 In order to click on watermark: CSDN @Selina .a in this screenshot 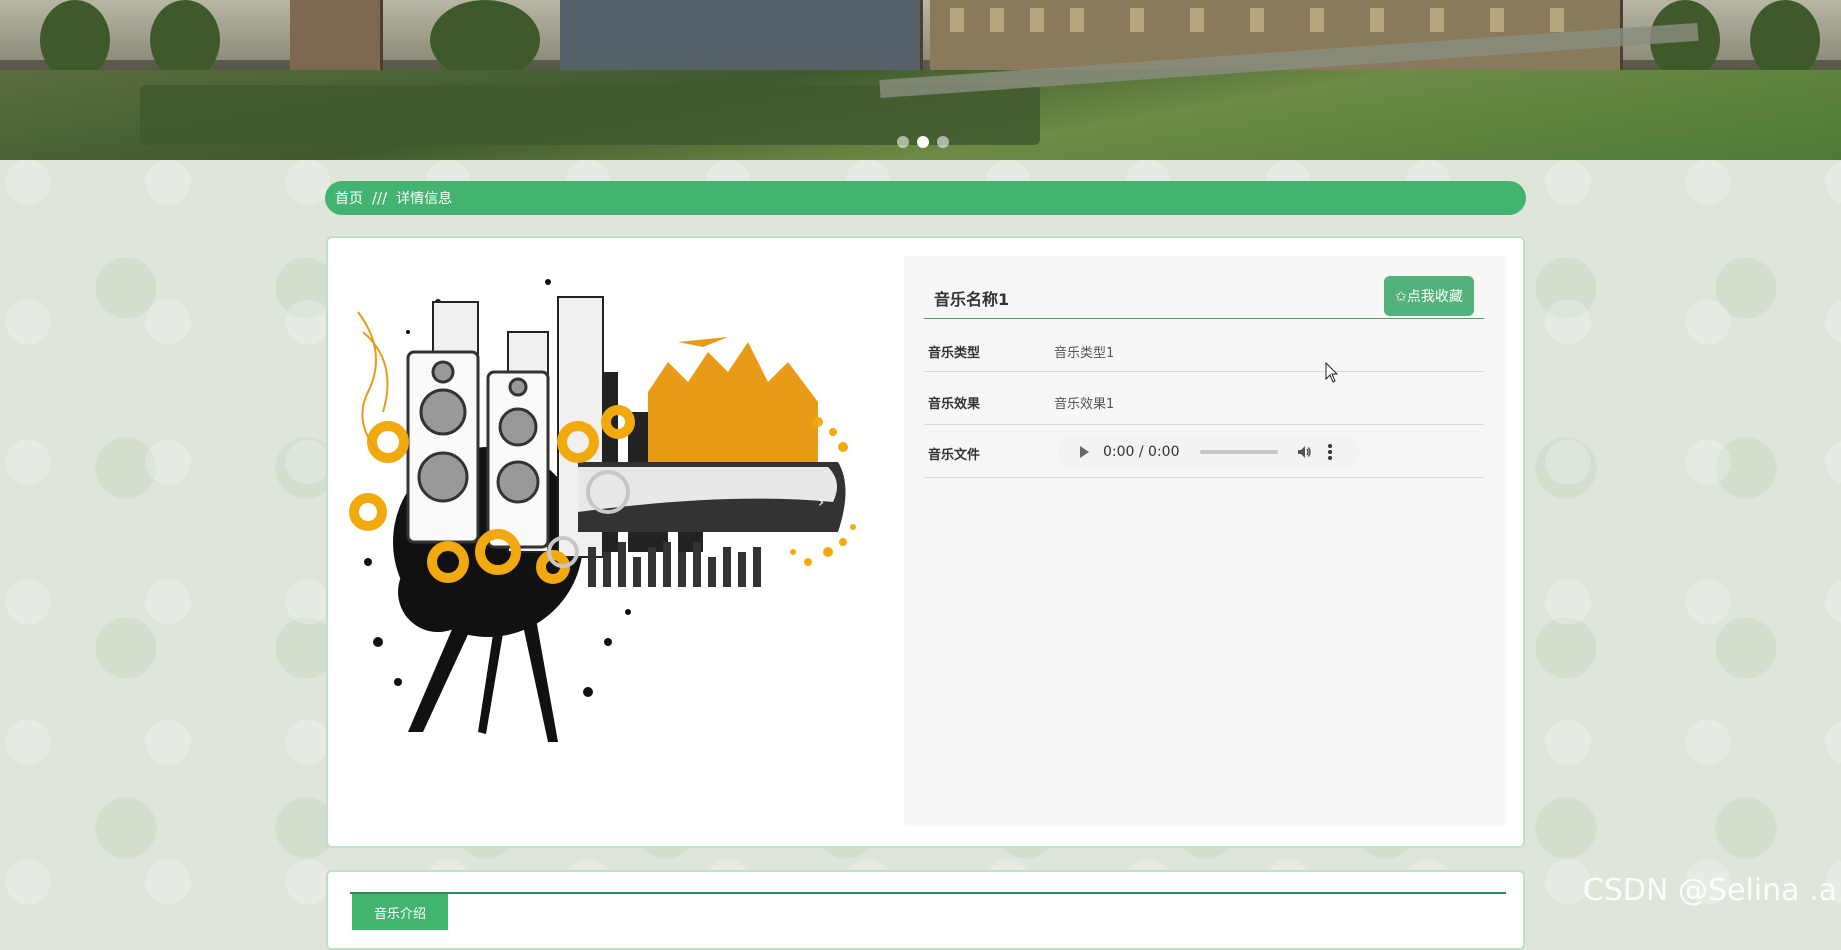, I will do `click(1709, 890)`.